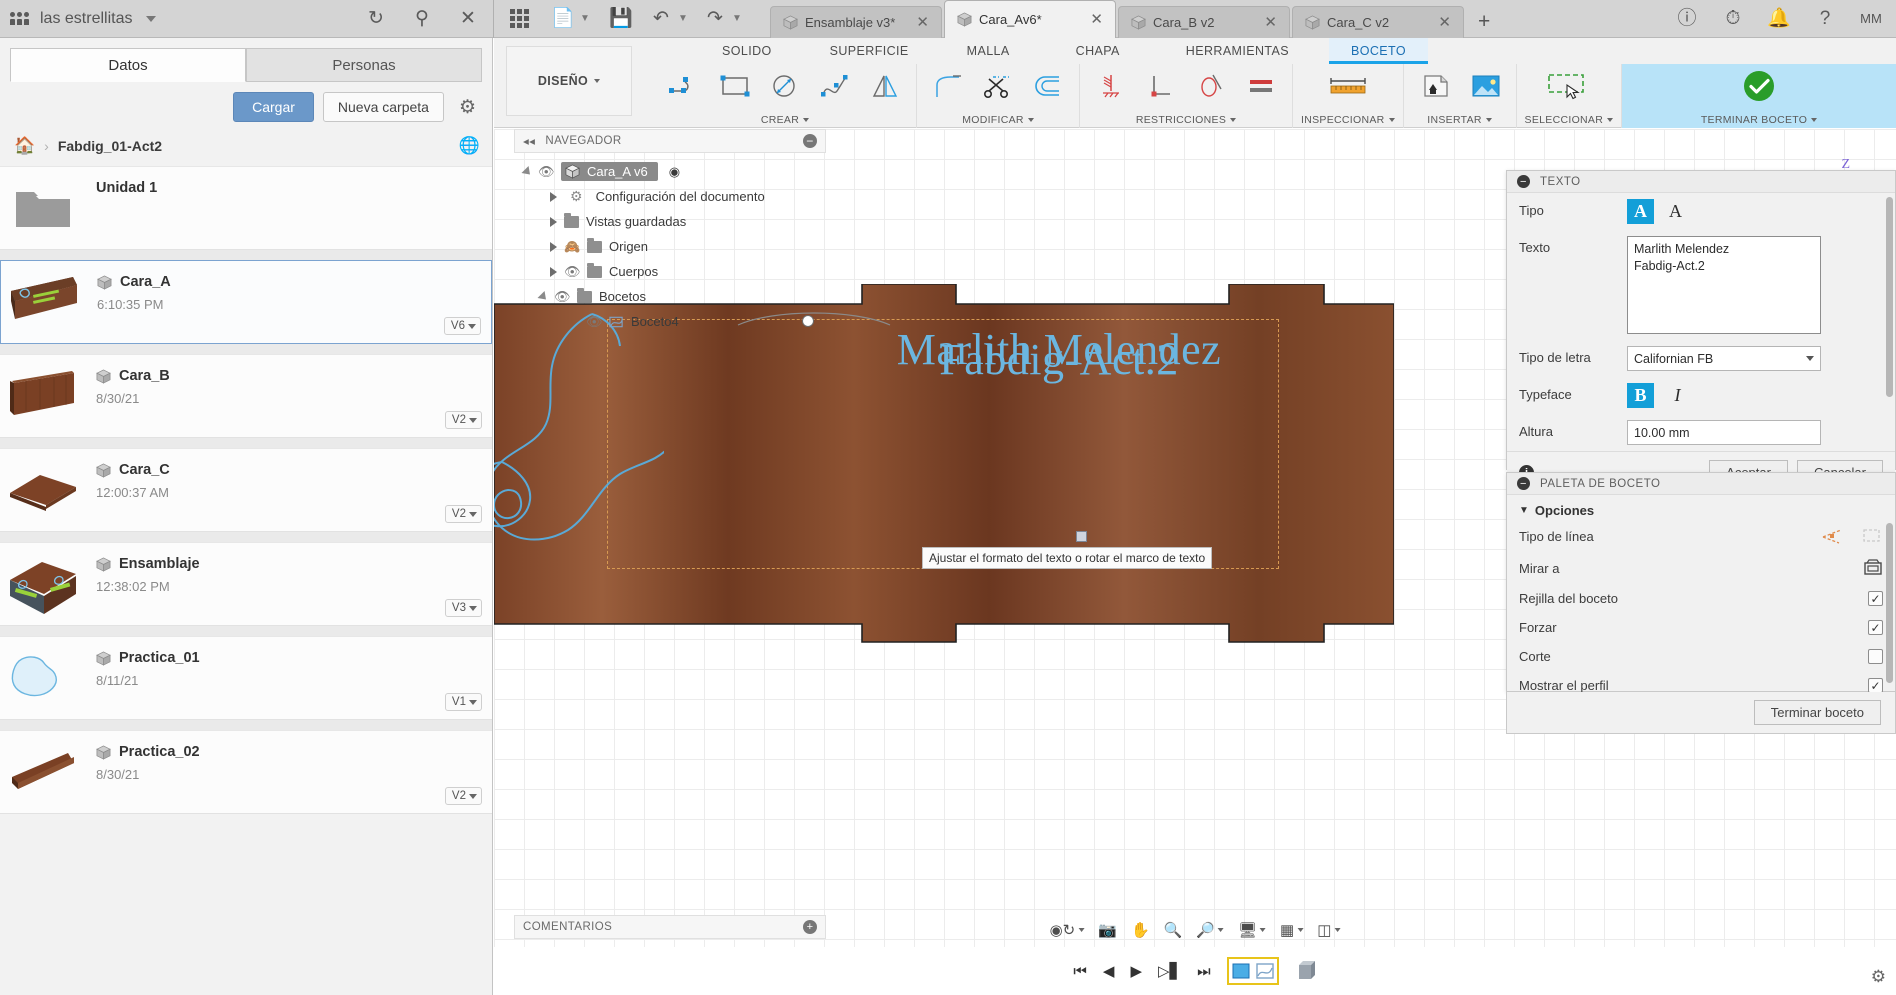  What do you see at coordinates (1030, 19) in the screenshot?
I see `document-tab-active: Cara_Av6* ✕` at bounding box center [1030, 19].